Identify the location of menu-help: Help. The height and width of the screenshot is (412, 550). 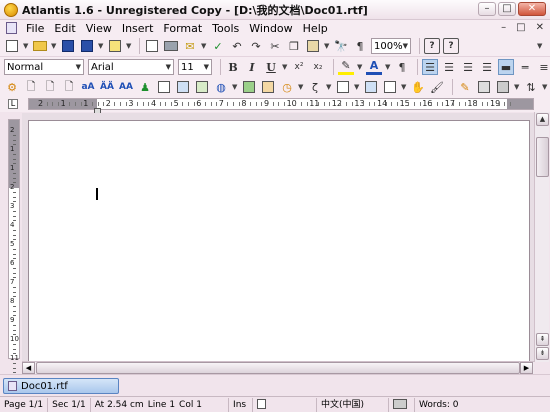
(315, 28).